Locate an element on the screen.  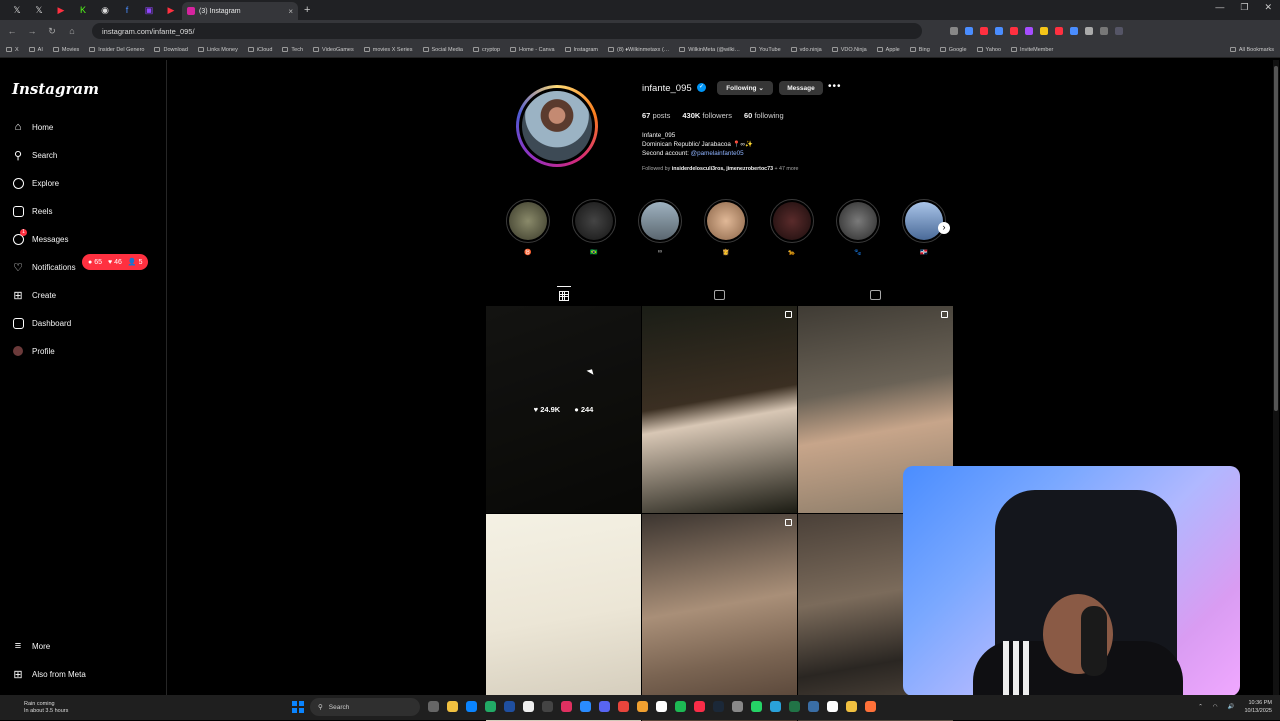
firefox-icon is located at coordinates (870, 706).